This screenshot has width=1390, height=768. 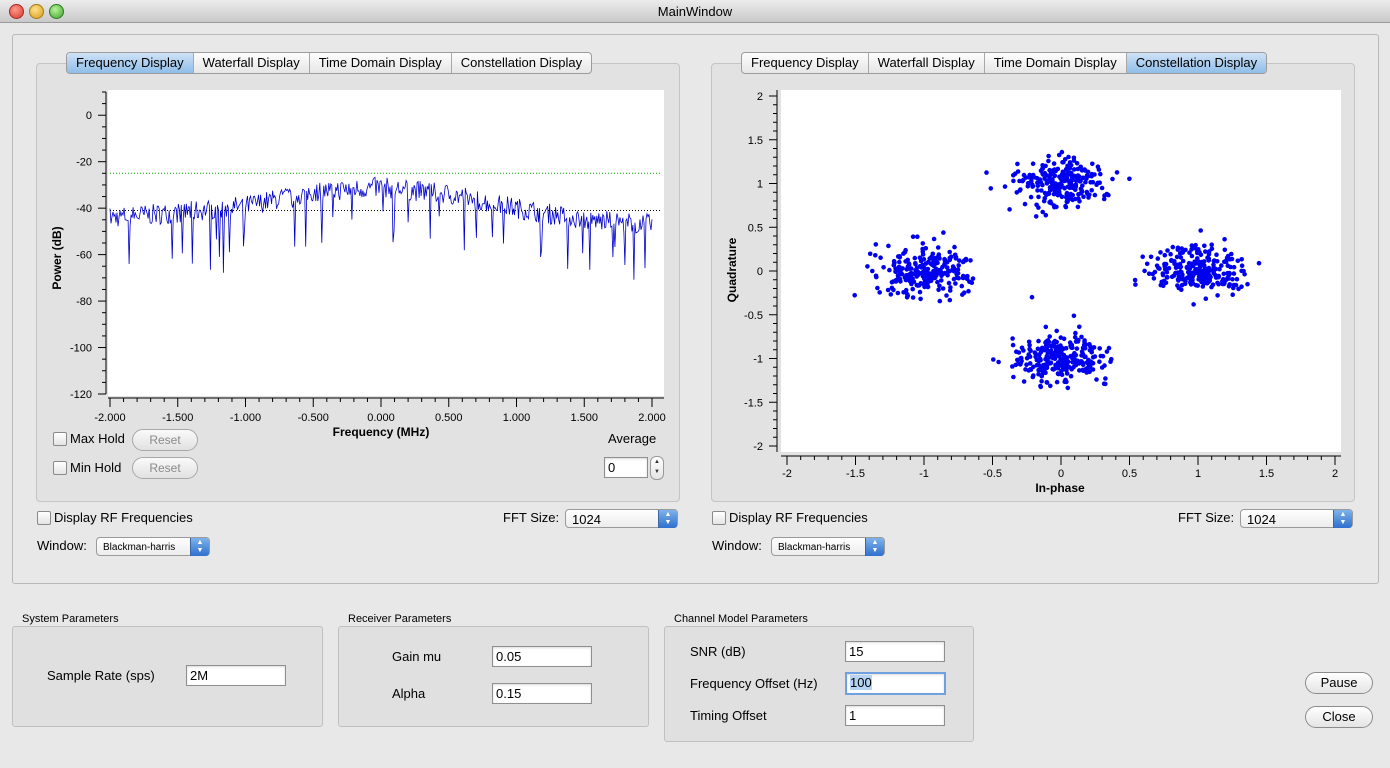 What do you see at coordinates (798, 517) in the screenshot?
I see `right-display-rf-label: Display RF Frequencies` at bounding box center [798, 517].